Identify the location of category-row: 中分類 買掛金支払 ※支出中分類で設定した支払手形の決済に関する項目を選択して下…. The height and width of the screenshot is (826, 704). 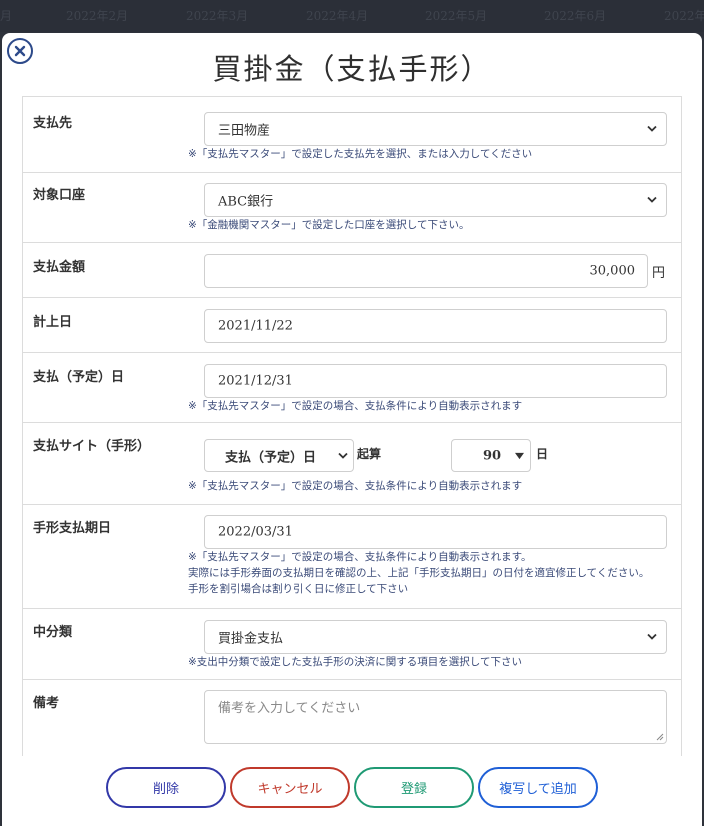
(352, 644).